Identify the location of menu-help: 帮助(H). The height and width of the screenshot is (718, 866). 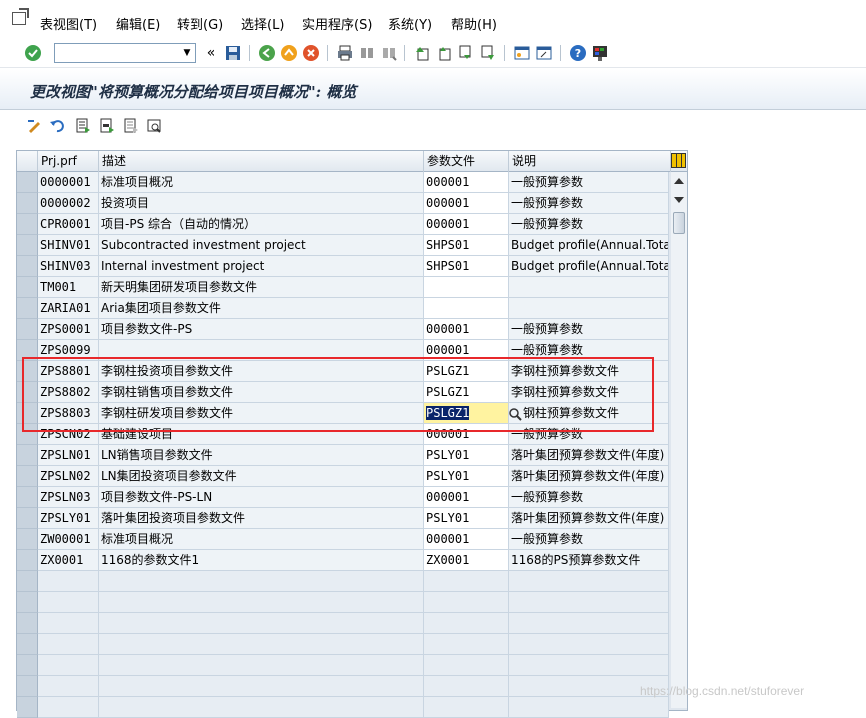
(474, 23).